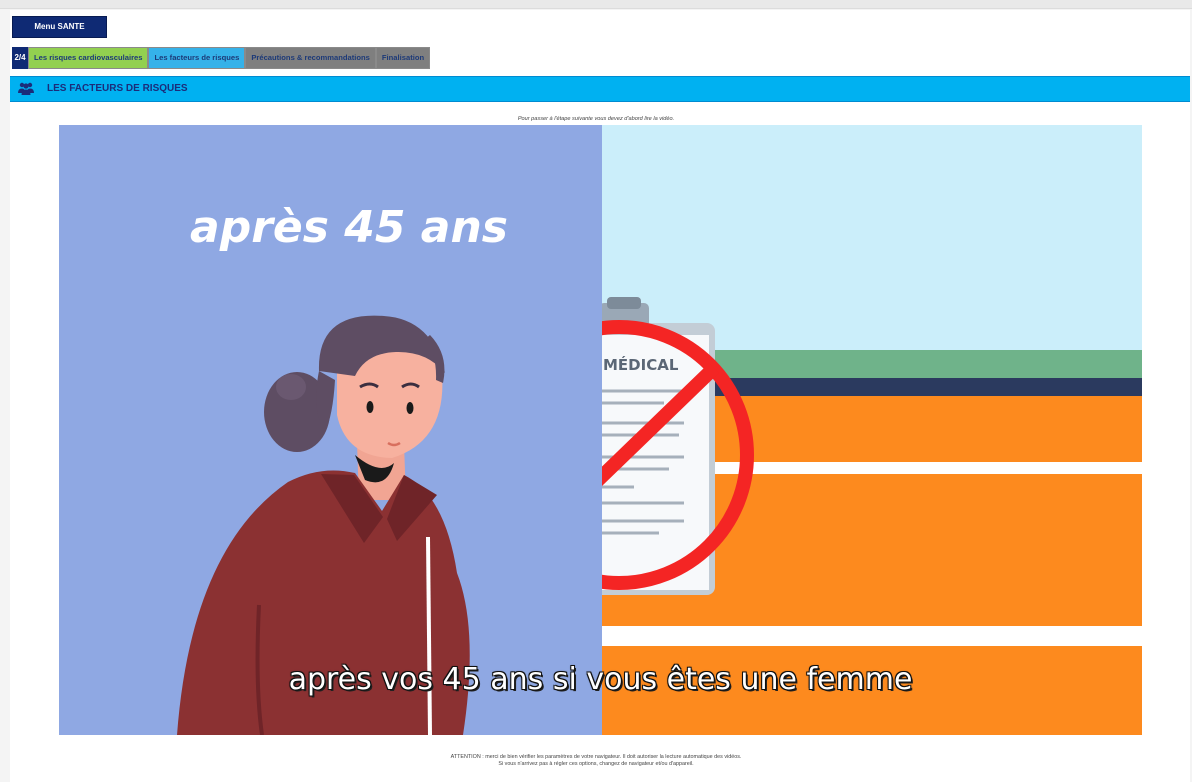 The width and height of the screenshot is (1192, 782). What do you see at coordinates (197, 58) in the screenshot?
I see `tab-facteurs-de-risques: Les facteurs de risques` at bounding box center [197, 58].